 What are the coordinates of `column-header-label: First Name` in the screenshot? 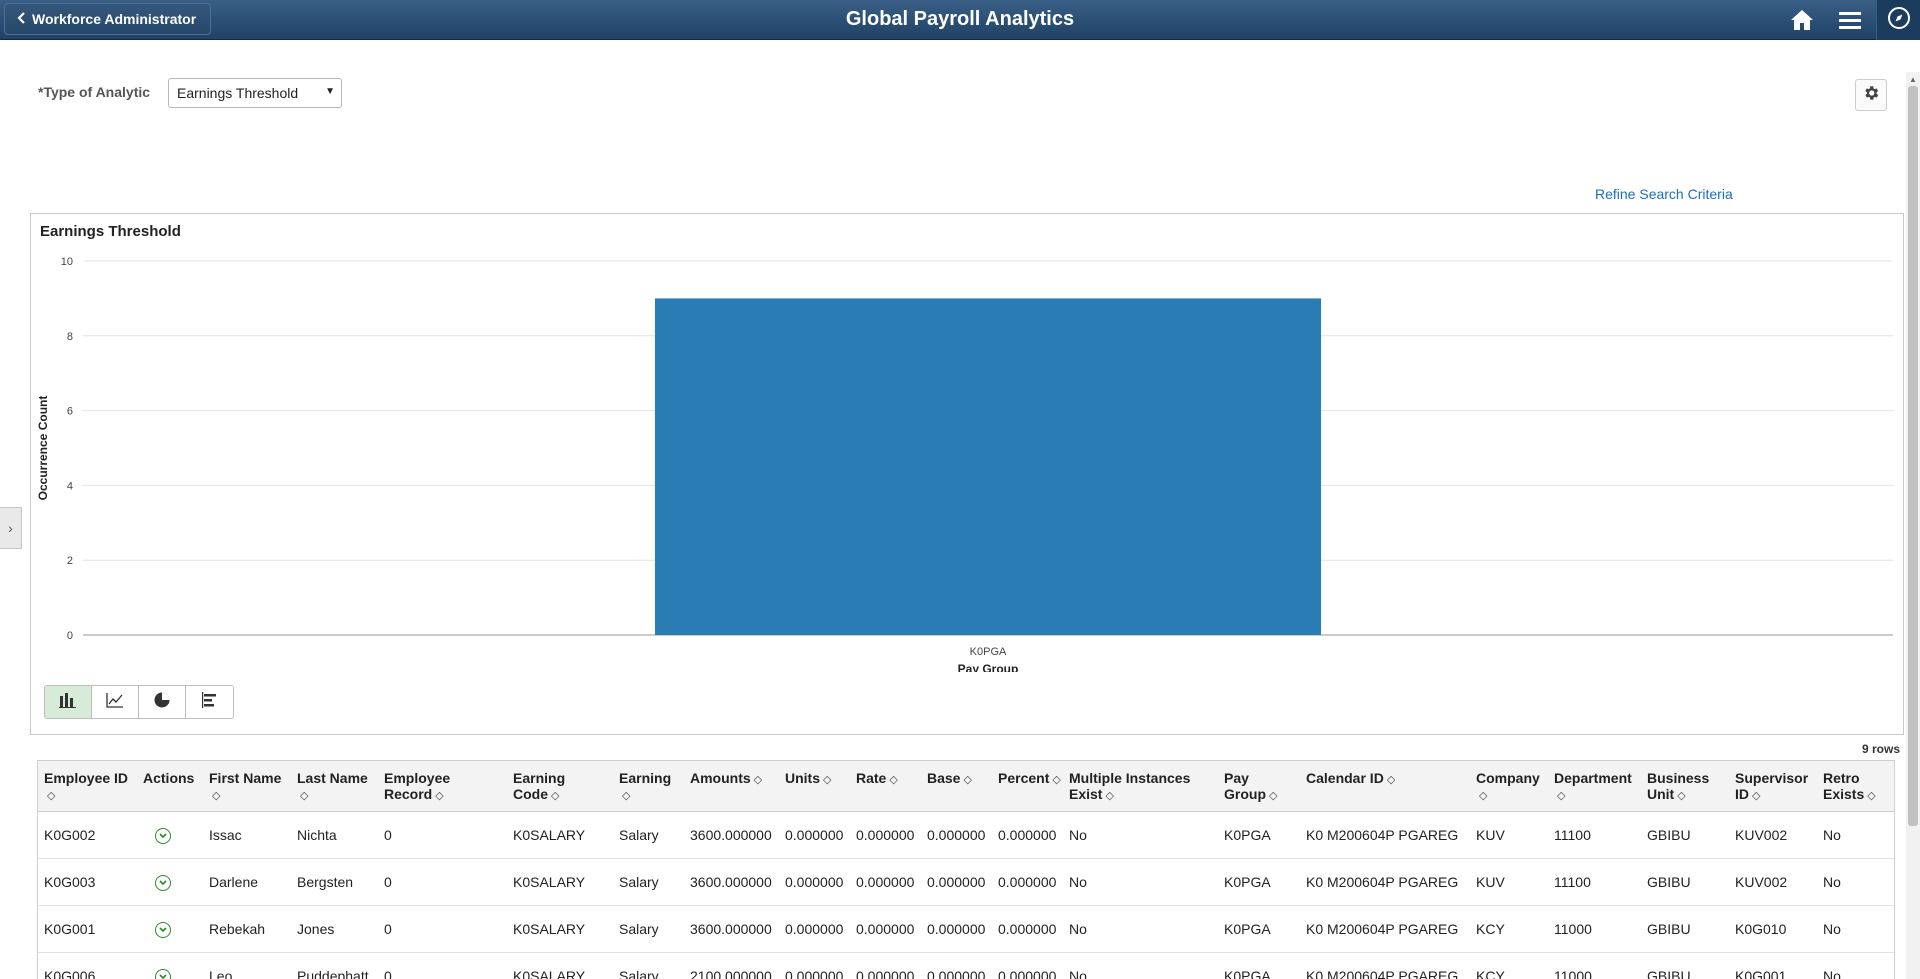 It's located at (245, 778).